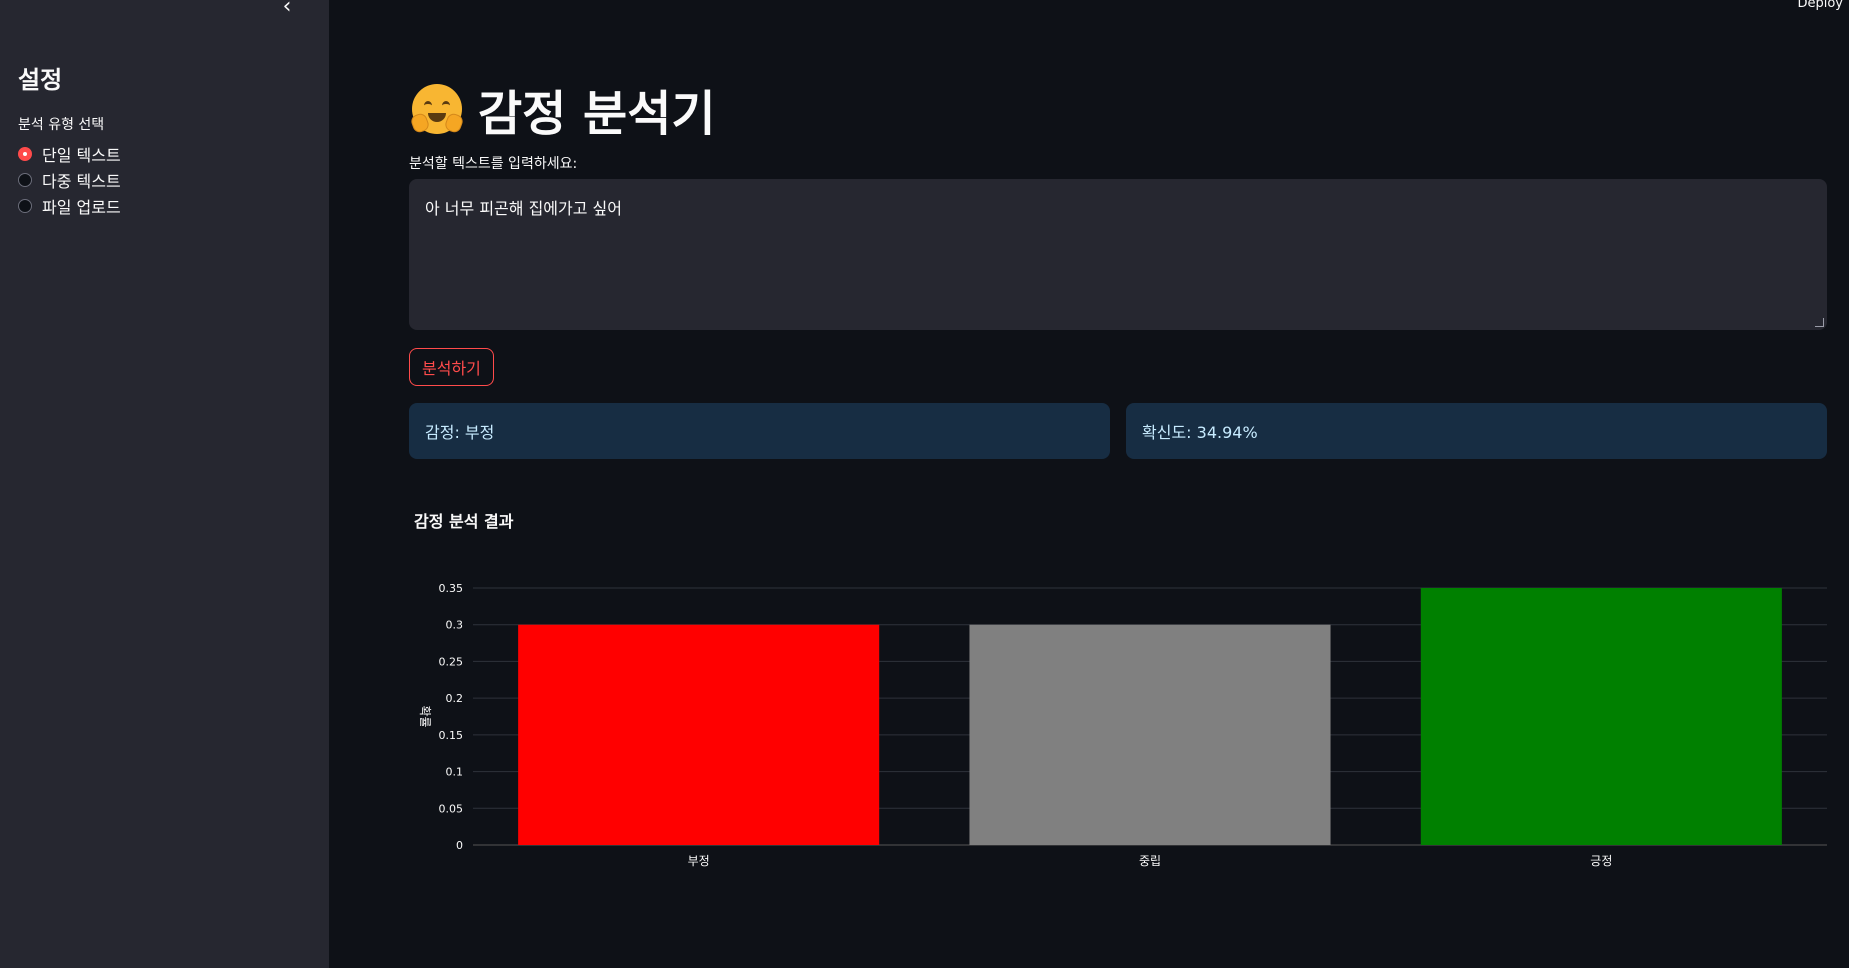 The height and width of the screenshot is (968, 1849). Describe the element at coordinates (451, 808) in the screenshot. I see `y-tick-label: 0.05` at that location.